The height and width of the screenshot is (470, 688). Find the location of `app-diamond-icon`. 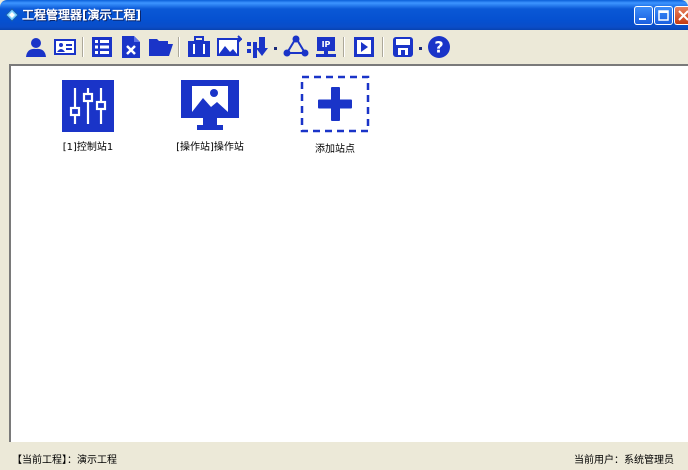

app-diamond-icon is located at coordinates (12, 15).